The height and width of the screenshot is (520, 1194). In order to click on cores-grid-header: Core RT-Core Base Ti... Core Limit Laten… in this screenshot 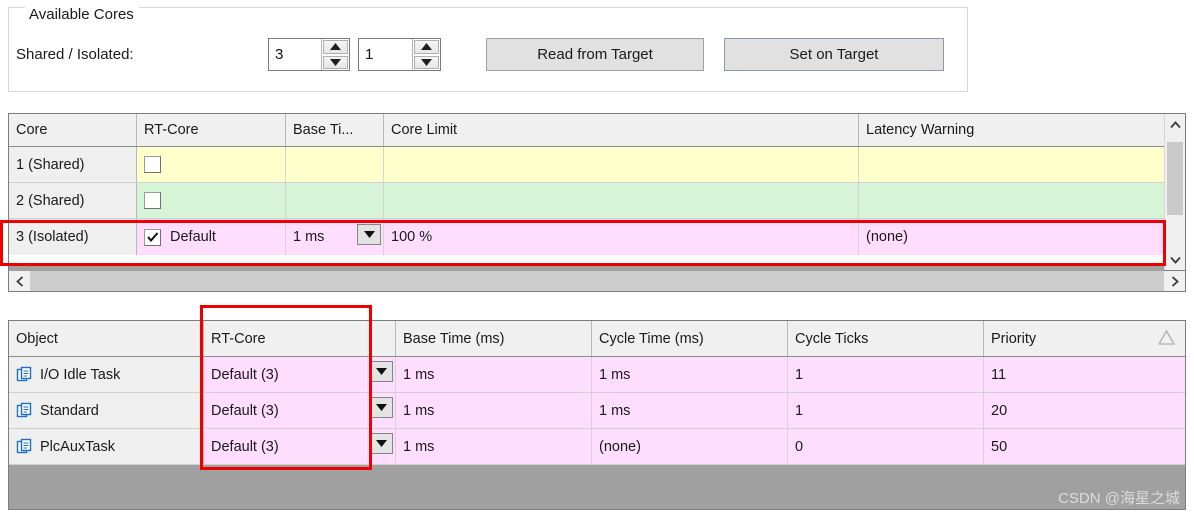, I will do `click(597, 130)`.